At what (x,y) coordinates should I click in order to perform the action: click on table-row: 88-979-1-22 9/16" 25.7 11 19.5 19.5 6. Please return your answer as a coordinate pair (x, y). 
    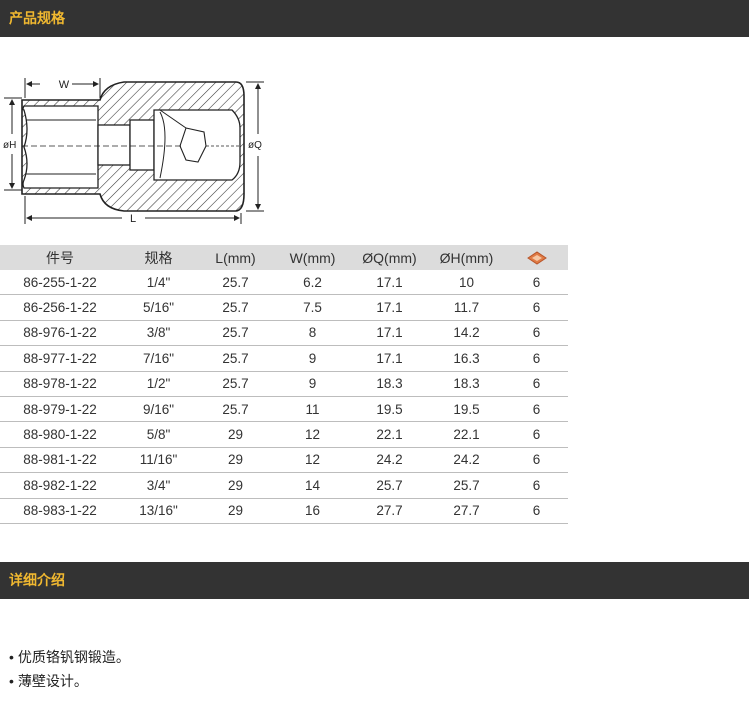
    Looking at the image, I should click on (284, 409).